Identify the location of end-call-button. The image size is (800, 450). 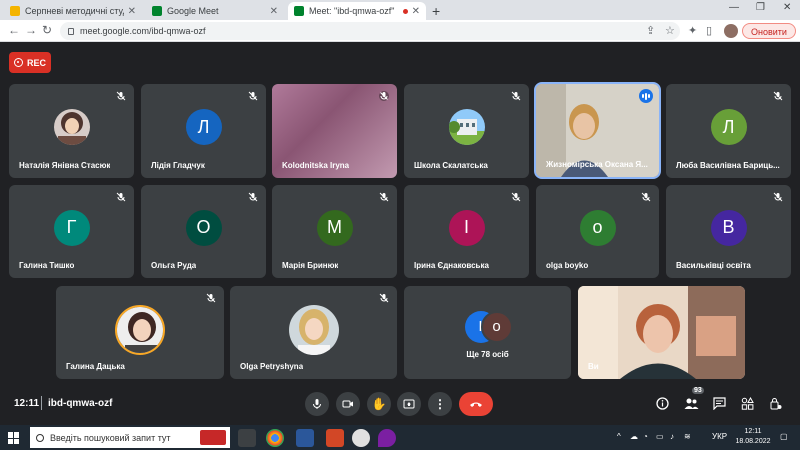
(476, 404).